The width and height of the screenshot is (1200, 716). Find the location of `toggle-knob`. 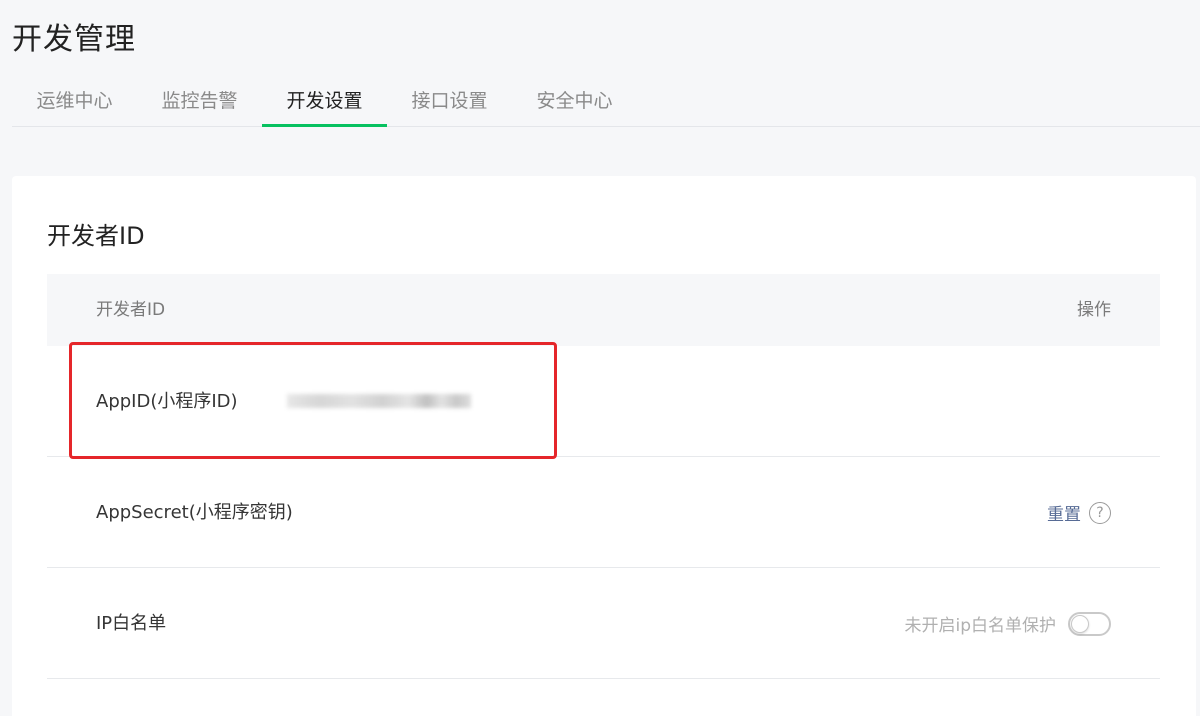

toggle-knob is located at coordinates (1080, 623).